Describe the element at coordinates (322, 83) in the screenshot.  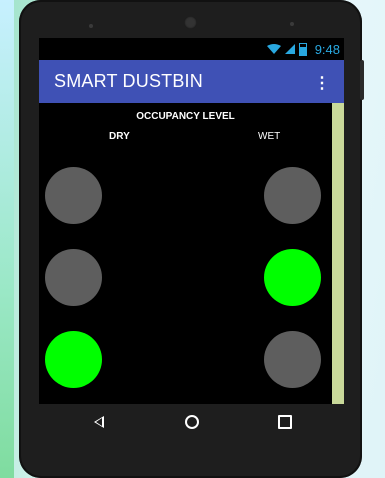
I see `more-vert-icon: ⋮` at that location.